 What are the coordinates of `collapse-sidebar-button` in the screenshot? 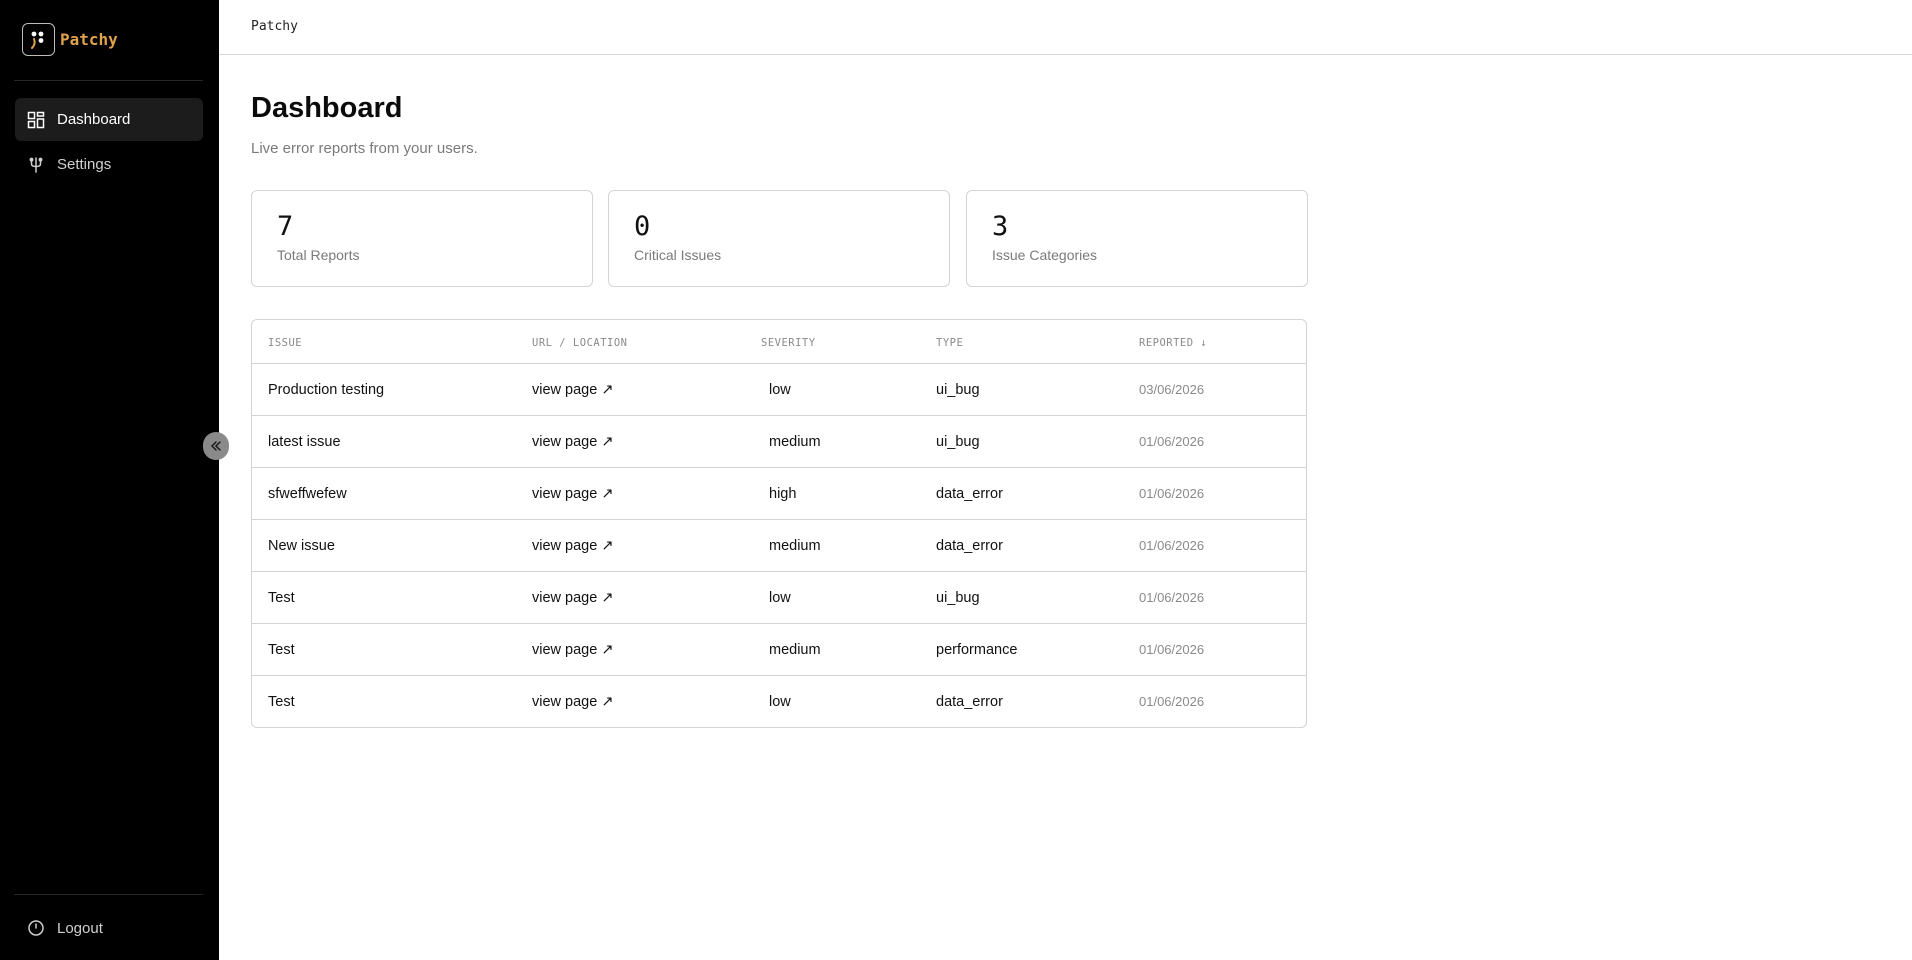 It's located at (216, 446).